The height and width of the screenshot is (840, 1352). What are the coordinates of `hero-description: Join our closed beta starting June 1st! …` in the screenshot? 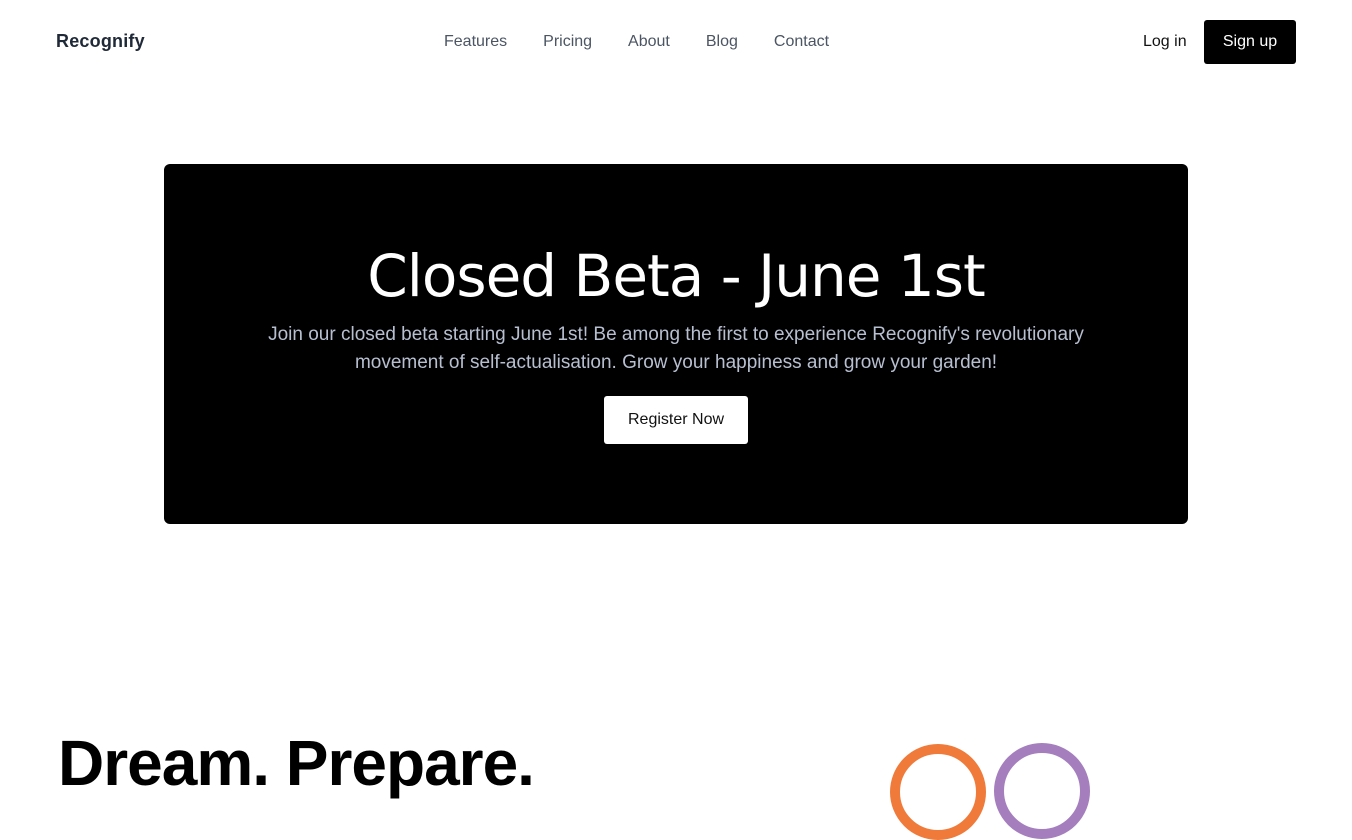 It's located at (676, 348).